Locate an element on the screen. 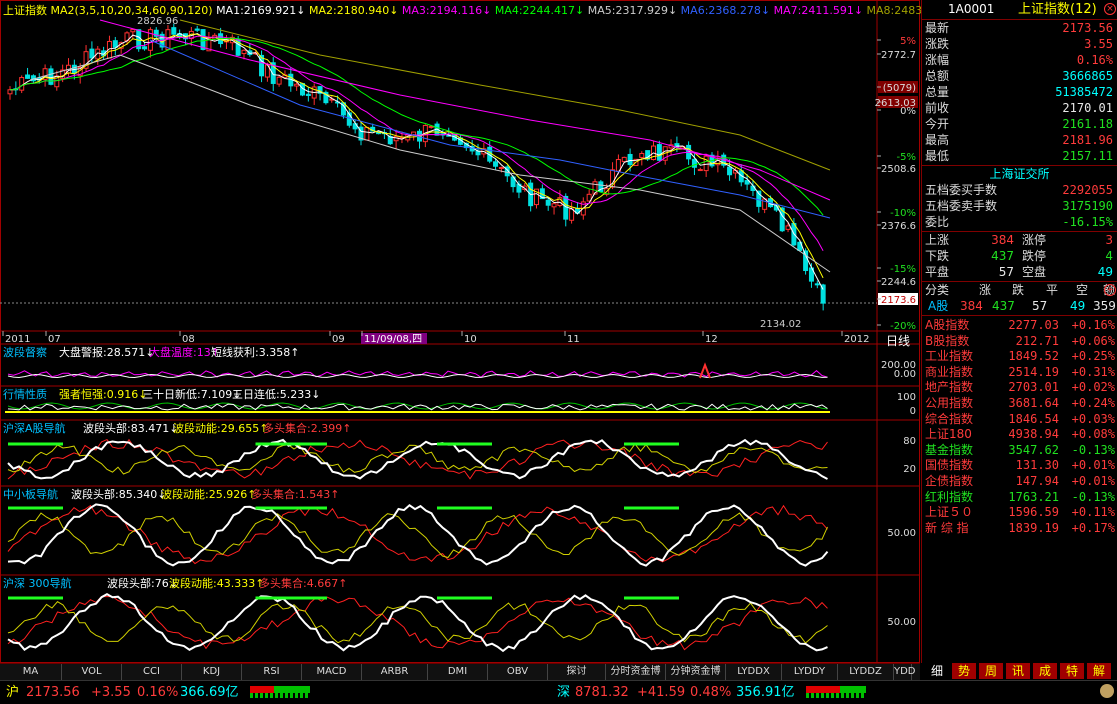 The width and height of the screenshot is (1117, 704). sh-price: 2173.56 is located at coordinates (53, 692).